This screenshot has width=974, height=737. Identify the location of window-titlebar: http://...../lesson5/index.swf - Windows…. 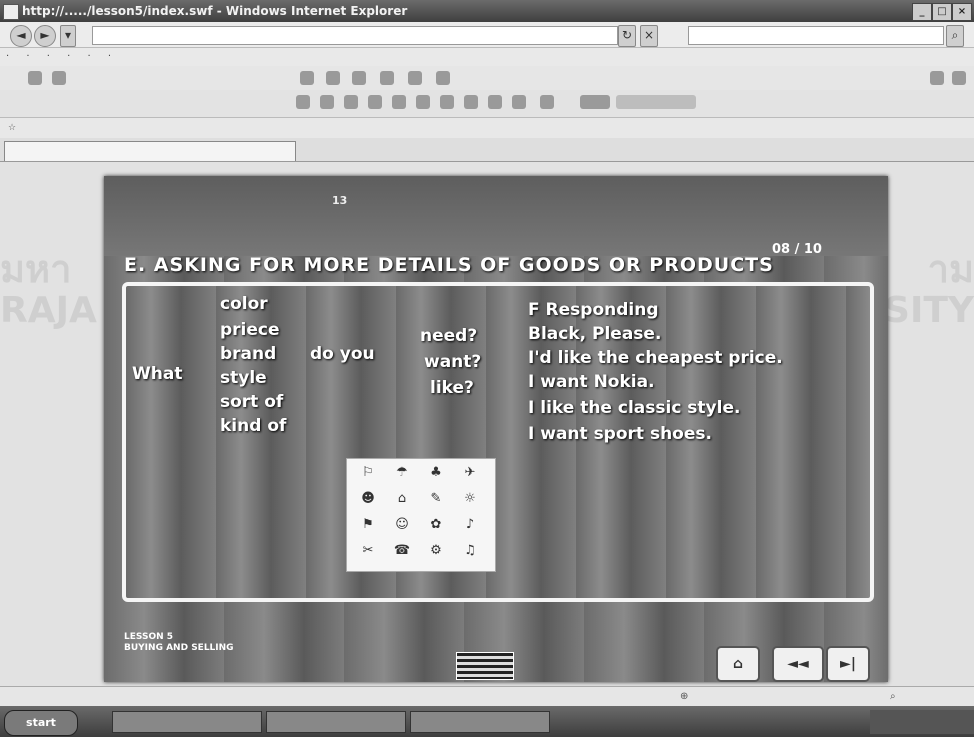
(487, 11).